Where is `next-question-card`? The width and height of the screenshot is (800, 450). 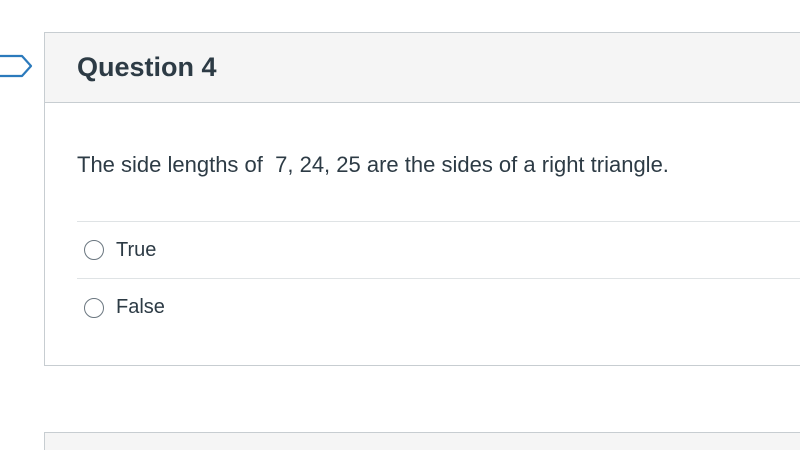 next-question-card is located at coordinates (422, 441).